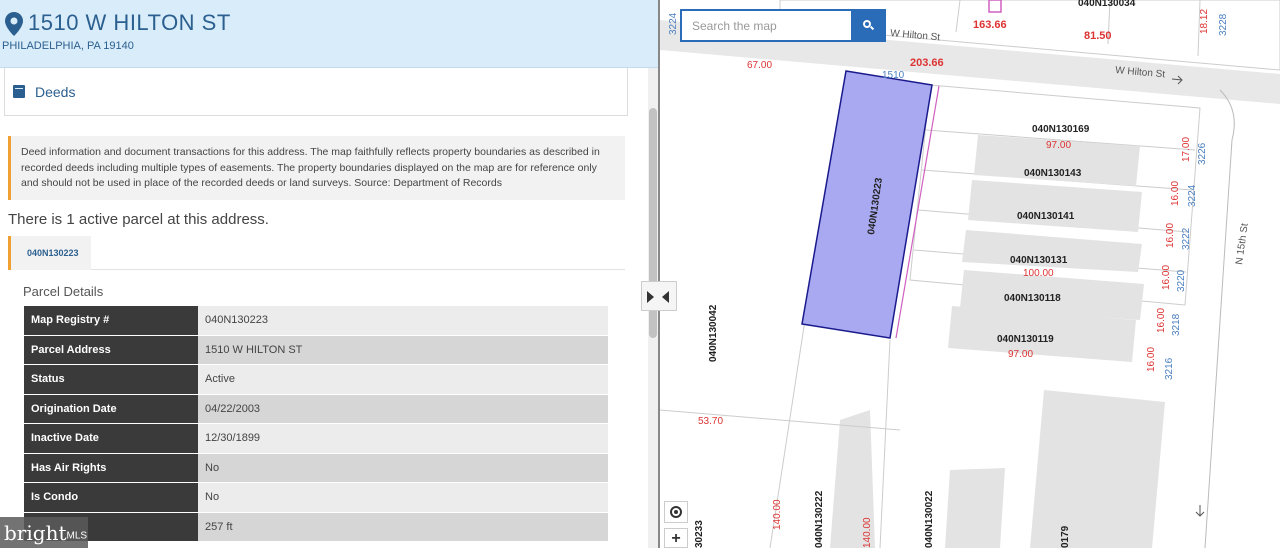 The image size is (1280, 548). What do you see at coordinates (403, 379) in the screenshot?
I see `detail-value: Active` at bounding box center [403, 379].